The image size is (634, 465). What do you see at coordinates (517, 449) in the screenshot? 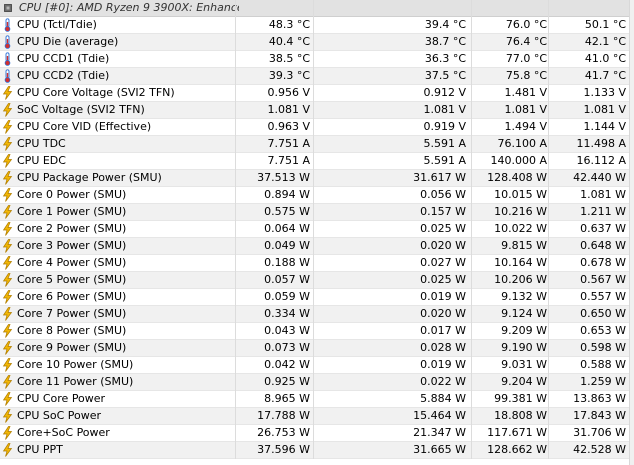
I see `sensor-max-value: 128.662 W` at bounding box center [517, 449].